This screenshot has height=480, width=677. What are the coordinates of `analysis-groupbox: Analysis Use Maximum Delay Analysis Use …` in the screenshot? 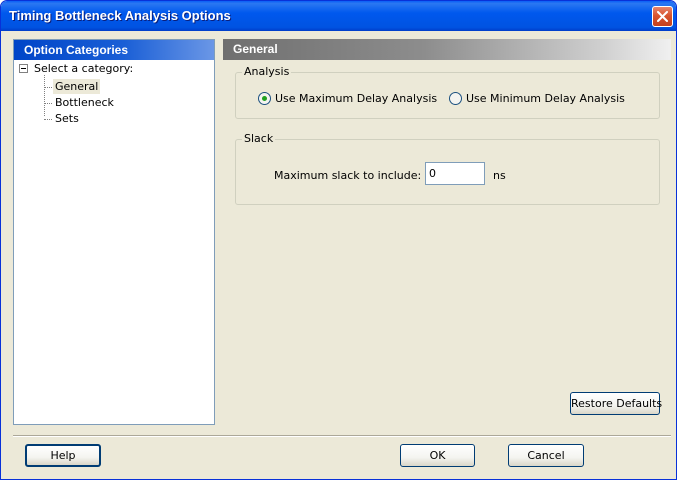 It's located at (447, 92).